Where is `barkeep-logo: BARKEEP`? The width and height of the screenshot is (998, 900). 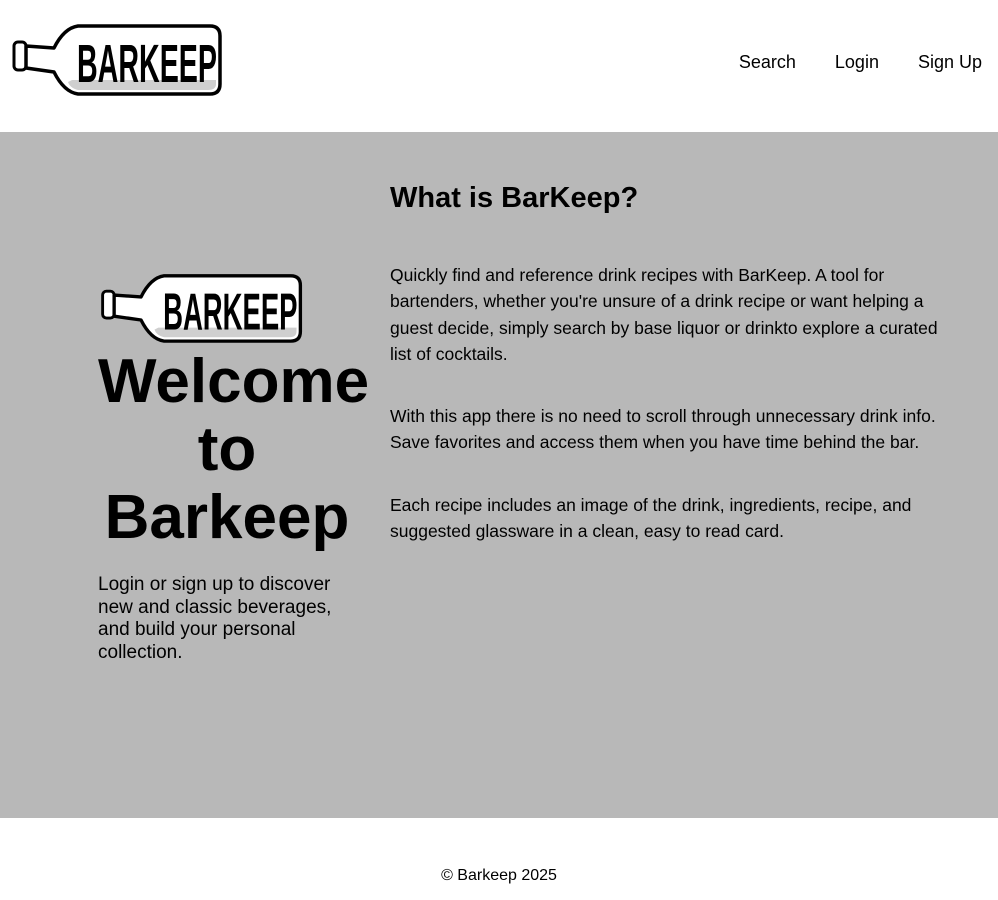 barkeep-logo: BARKEEP is located at coordinates (117, 59).